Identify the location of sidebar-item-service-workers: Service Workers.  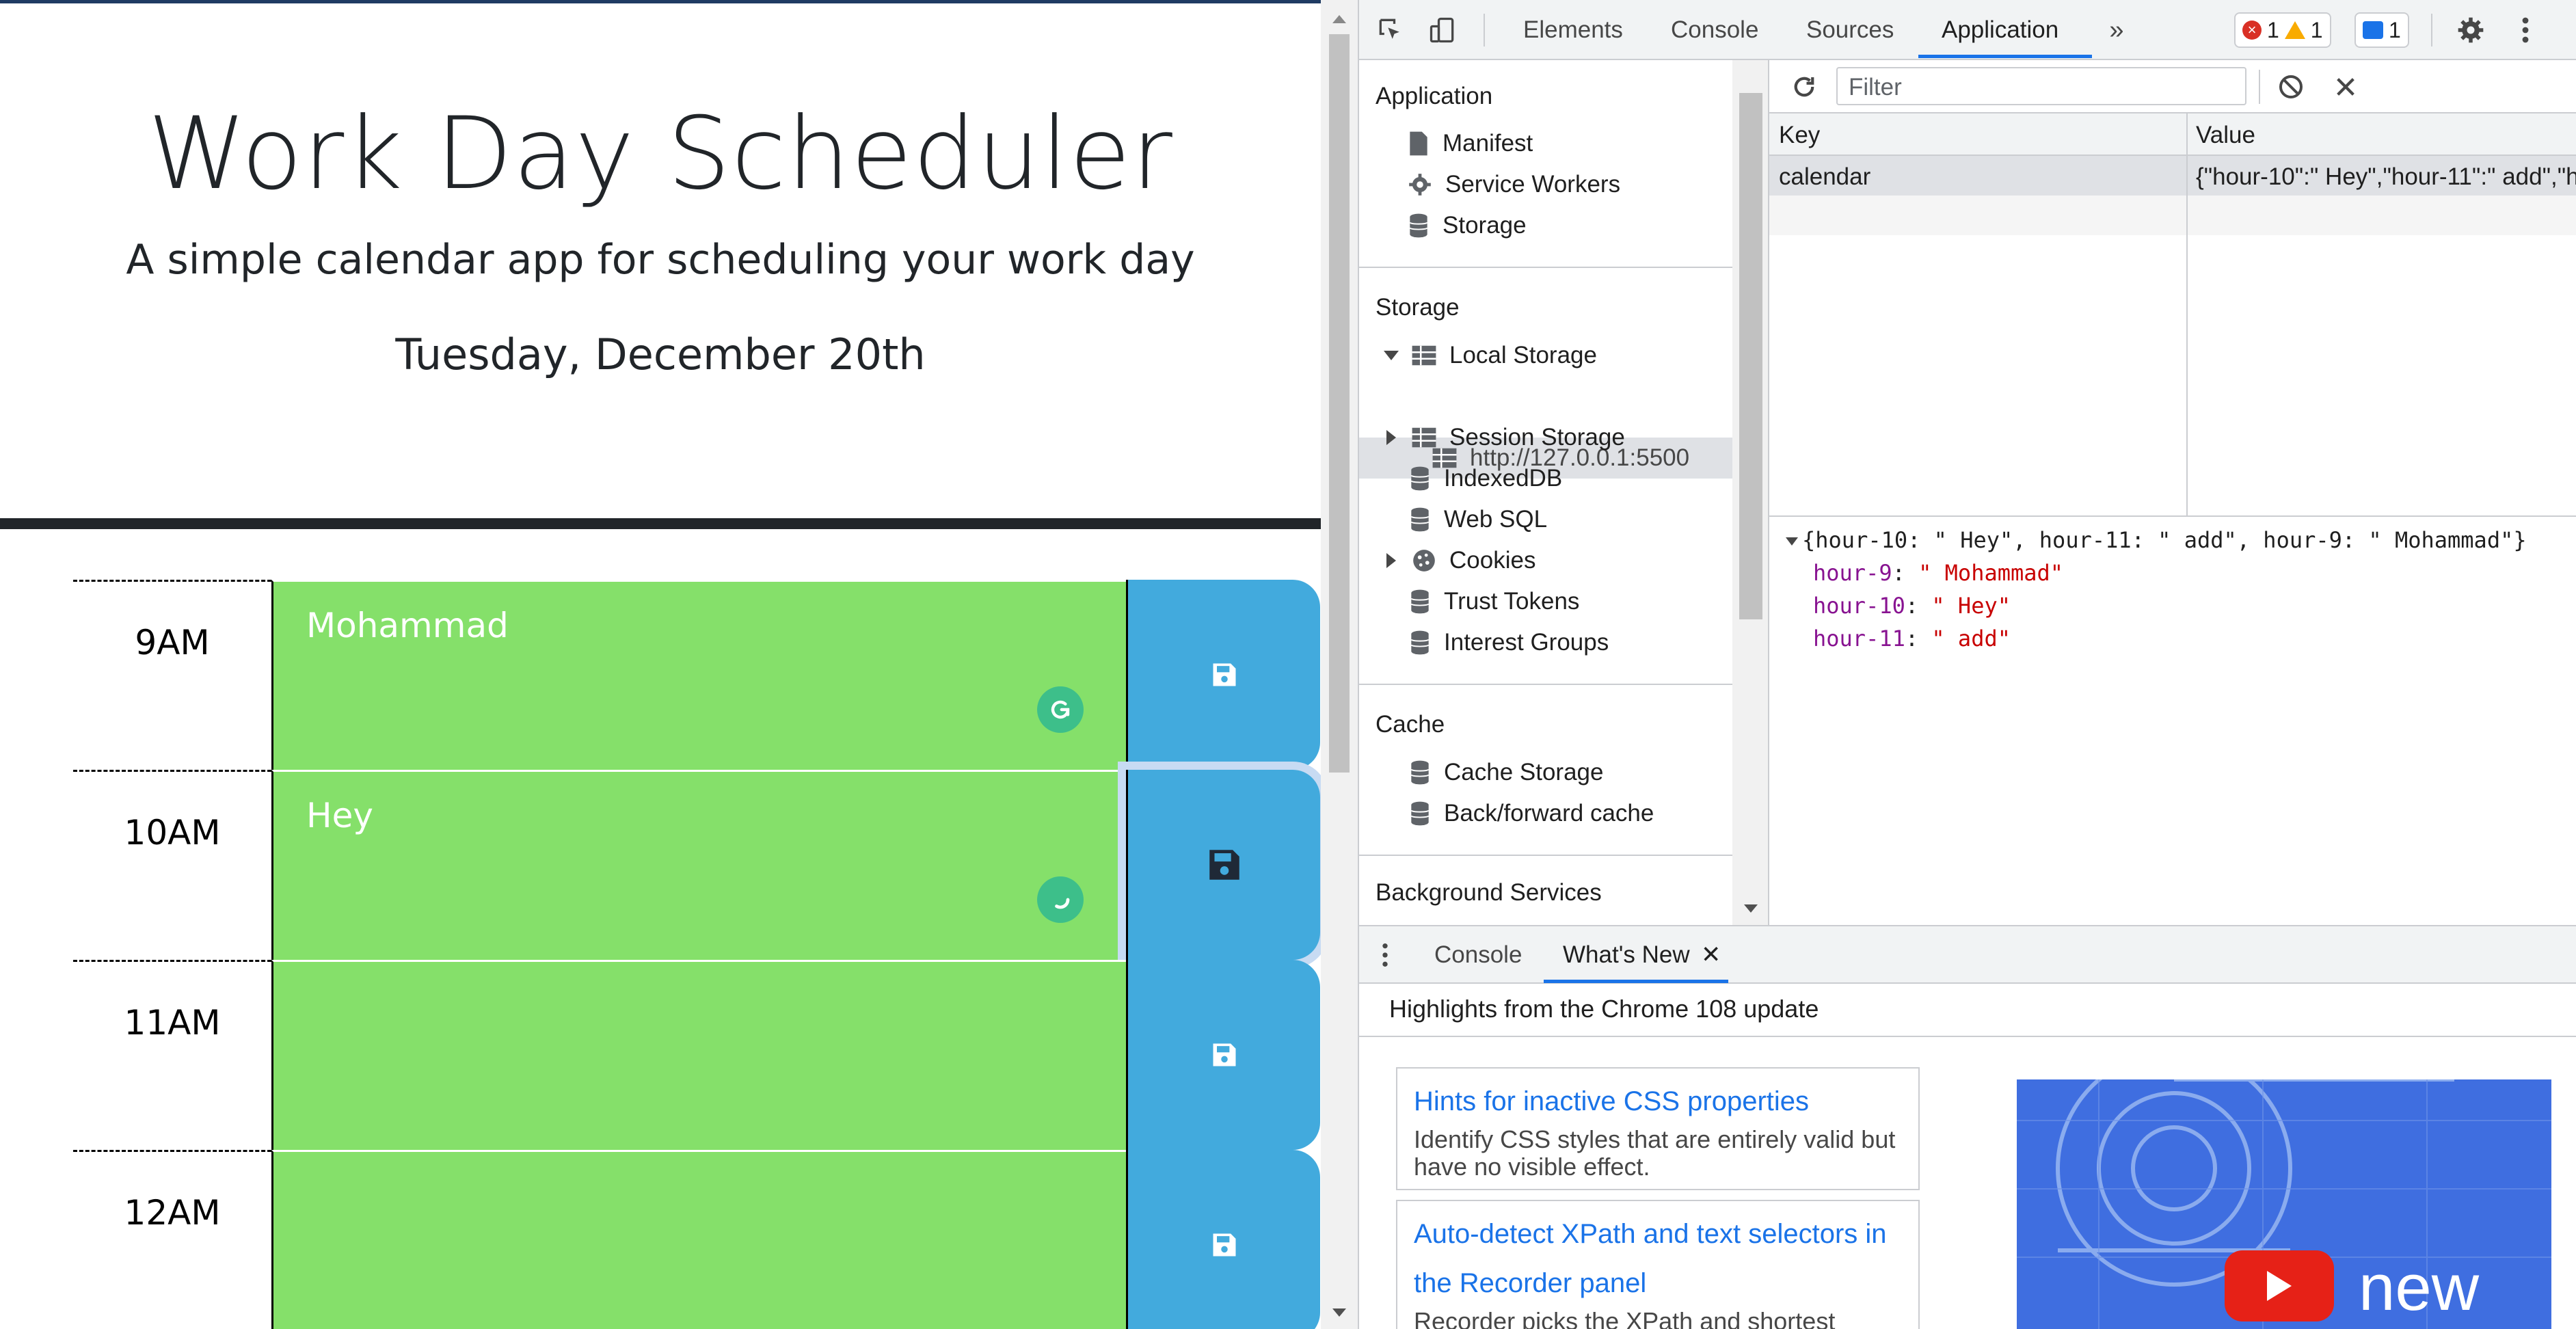
(1513, 184).